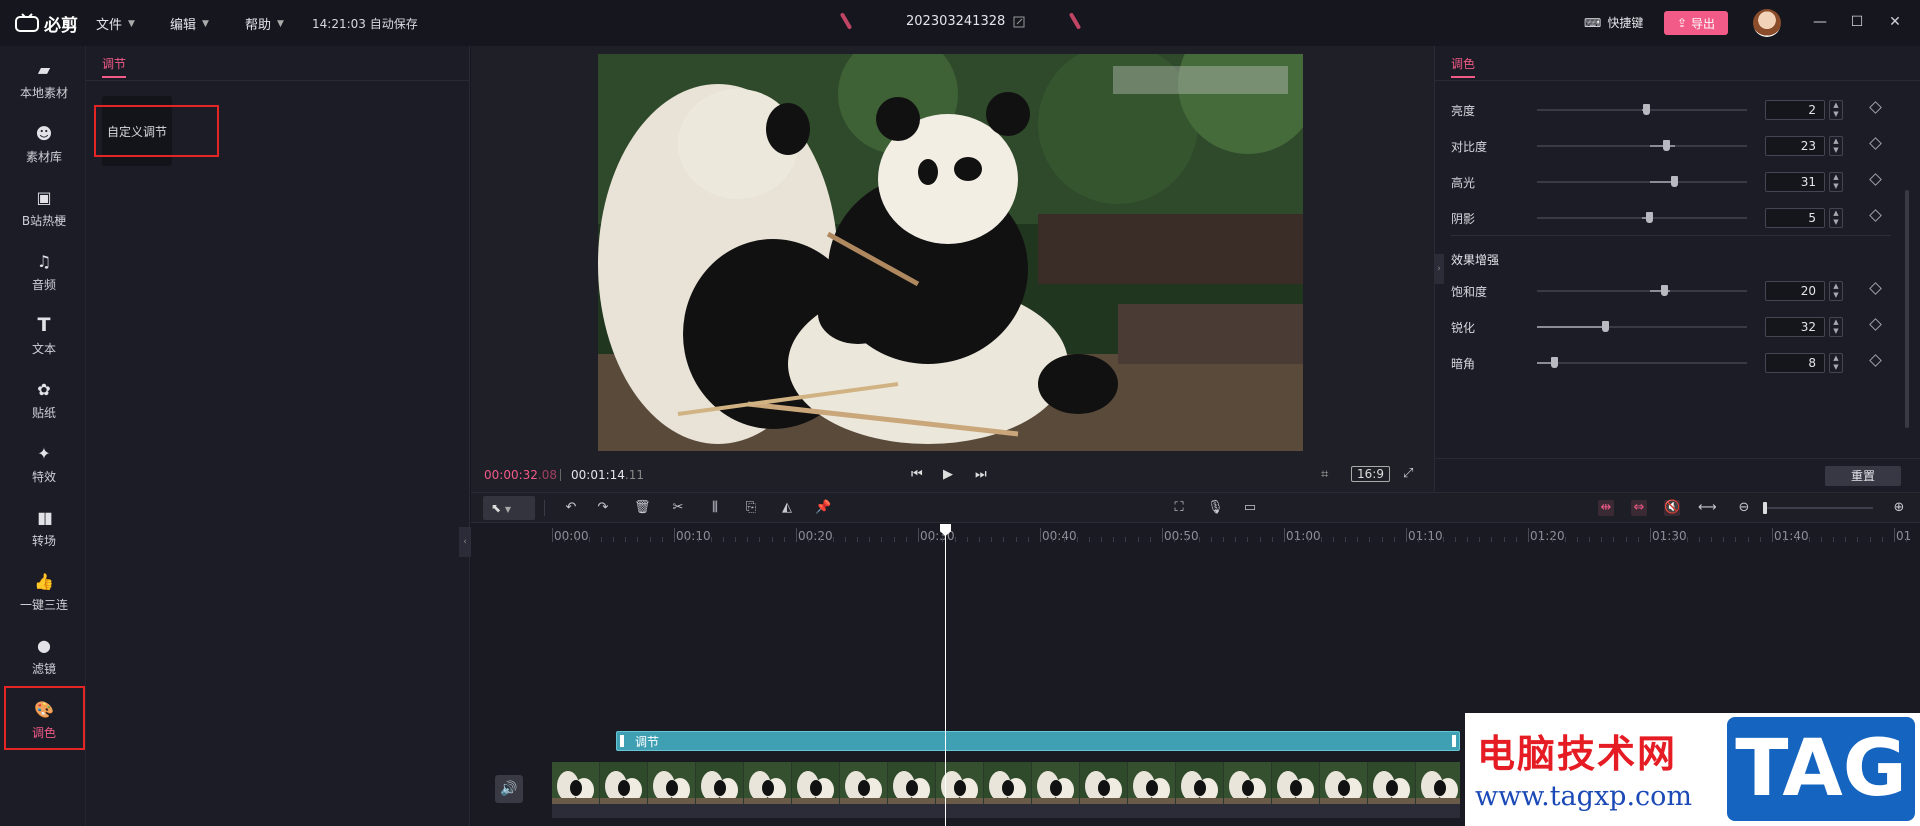 The height and width of the screenshot is (826, 1920). Describe the element at coordinates (1642, 362) in the screenshot. I see `vignette-slider` at that location.